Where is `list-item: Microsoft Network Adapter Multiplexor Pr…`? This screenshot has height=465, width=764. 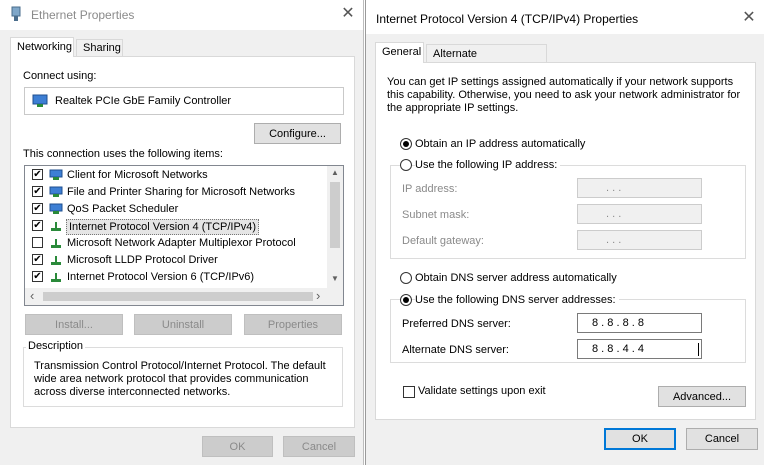
list-item: Microsoft Network Adapter Multiplexor Pr… is located at coordinates (176, 243).